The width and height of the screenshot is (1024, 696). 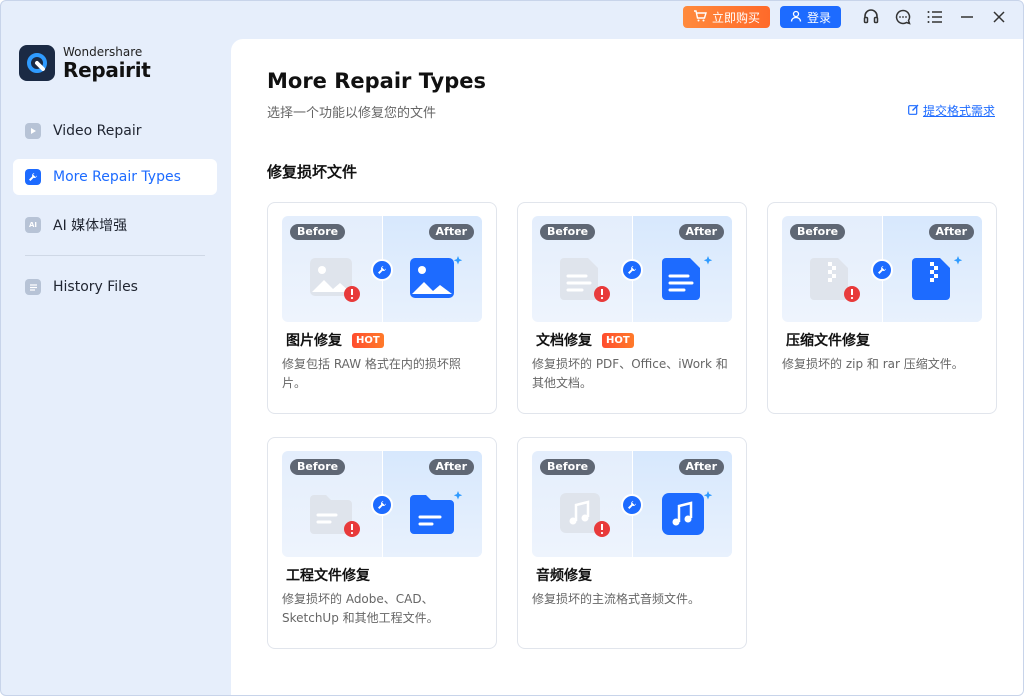 I want to click on sidebar-item-video-repair: Video Repair, so click(x=115, y=131).